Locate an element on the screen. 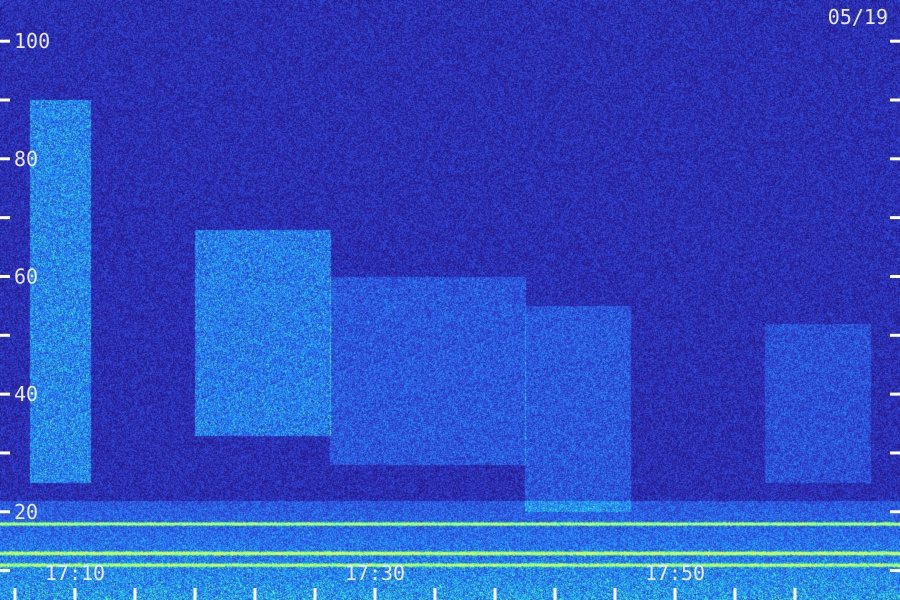 Image resolution: width=900 pixels, height=600 pixels. y-tick-label-20: 20 is located at coordinates (26, 512).